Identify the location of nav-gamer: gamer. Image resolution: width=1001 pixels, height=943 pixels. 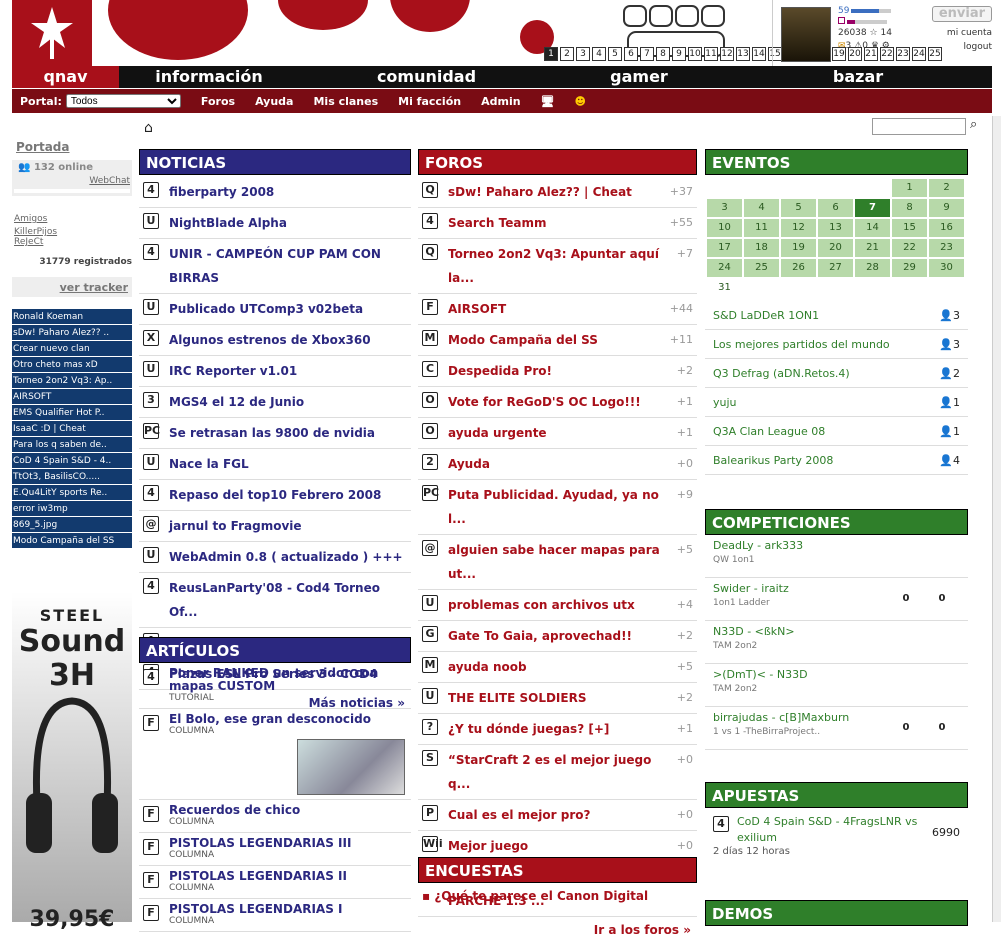
(639, 77).